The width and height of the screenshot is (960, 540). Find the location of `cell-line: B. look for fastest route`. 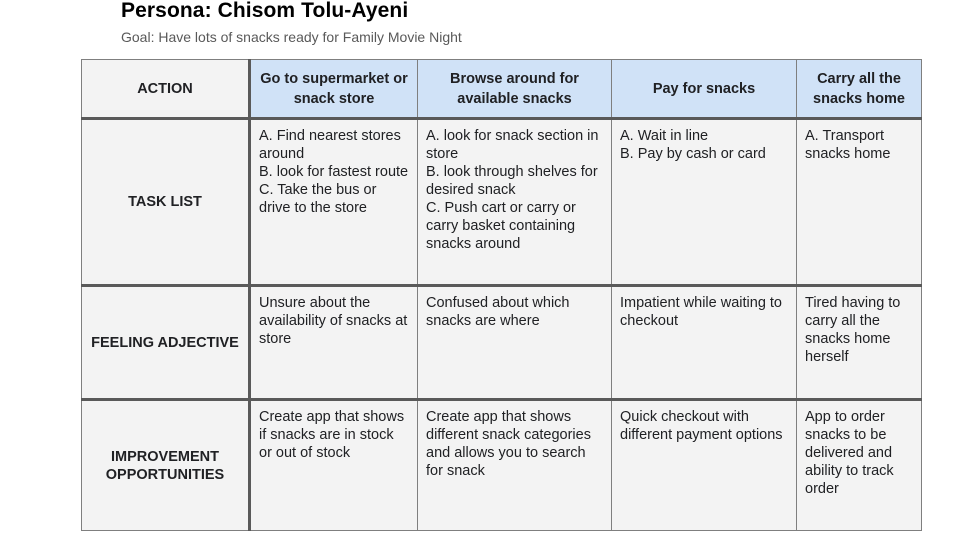

cell-line: B. look for fastest route is located at coordinates (334, 172).